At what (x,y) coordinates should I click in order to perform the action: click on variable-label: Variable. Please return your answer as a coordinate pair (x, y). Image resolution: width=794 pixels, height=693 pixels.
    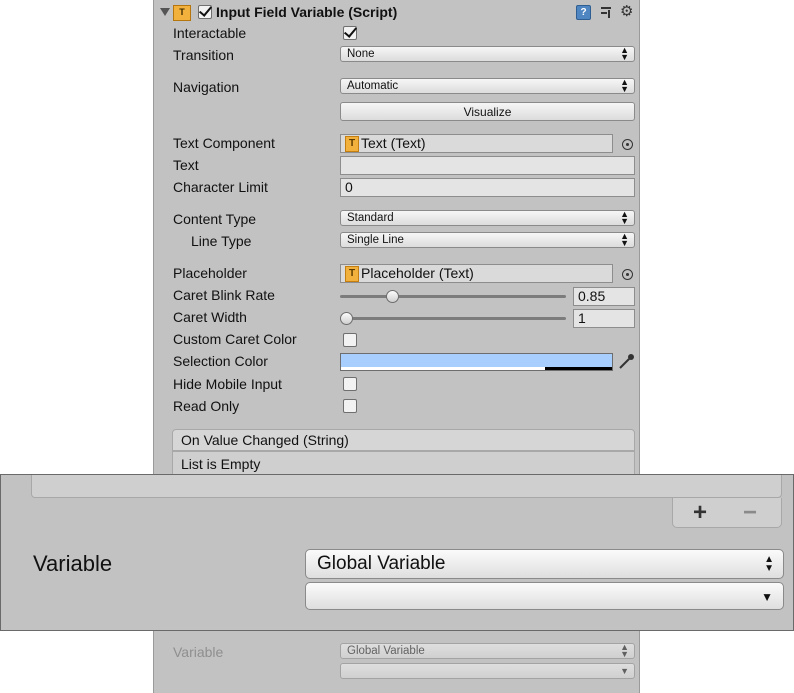
    Looking at the image, I should click on (73, 563).